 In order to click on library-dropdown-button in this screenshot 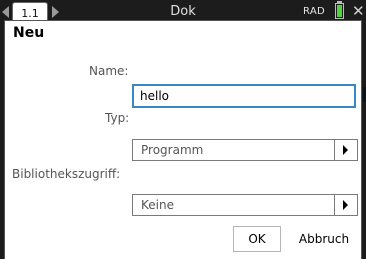, I will do `click(345, 205)`.